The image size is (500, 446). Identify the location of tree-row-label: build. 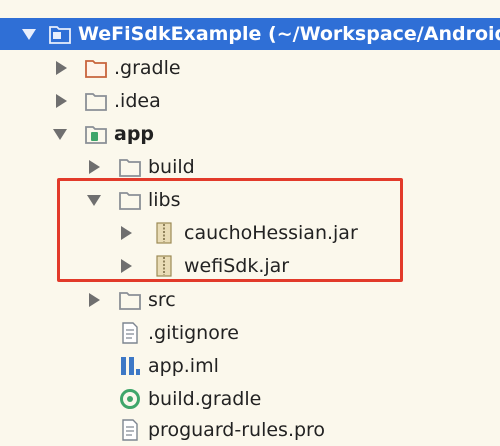
(171, 167).